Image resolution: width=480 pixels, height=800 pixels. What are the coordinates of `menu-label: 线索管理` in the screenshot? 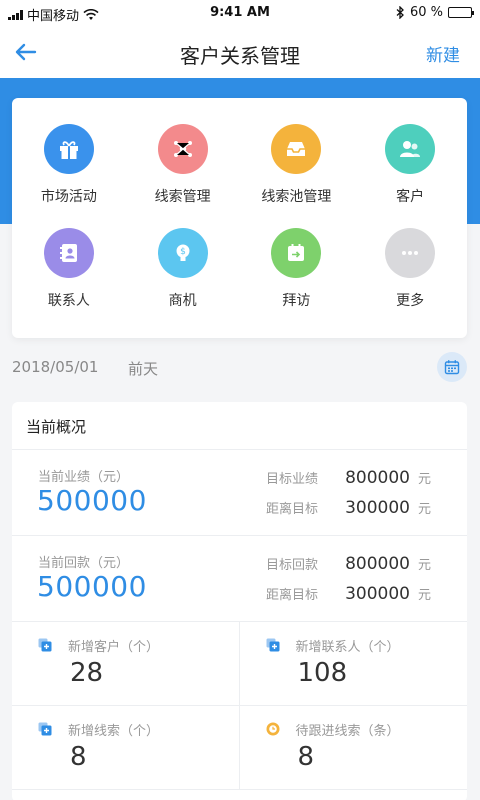 It's located at (182, 197).